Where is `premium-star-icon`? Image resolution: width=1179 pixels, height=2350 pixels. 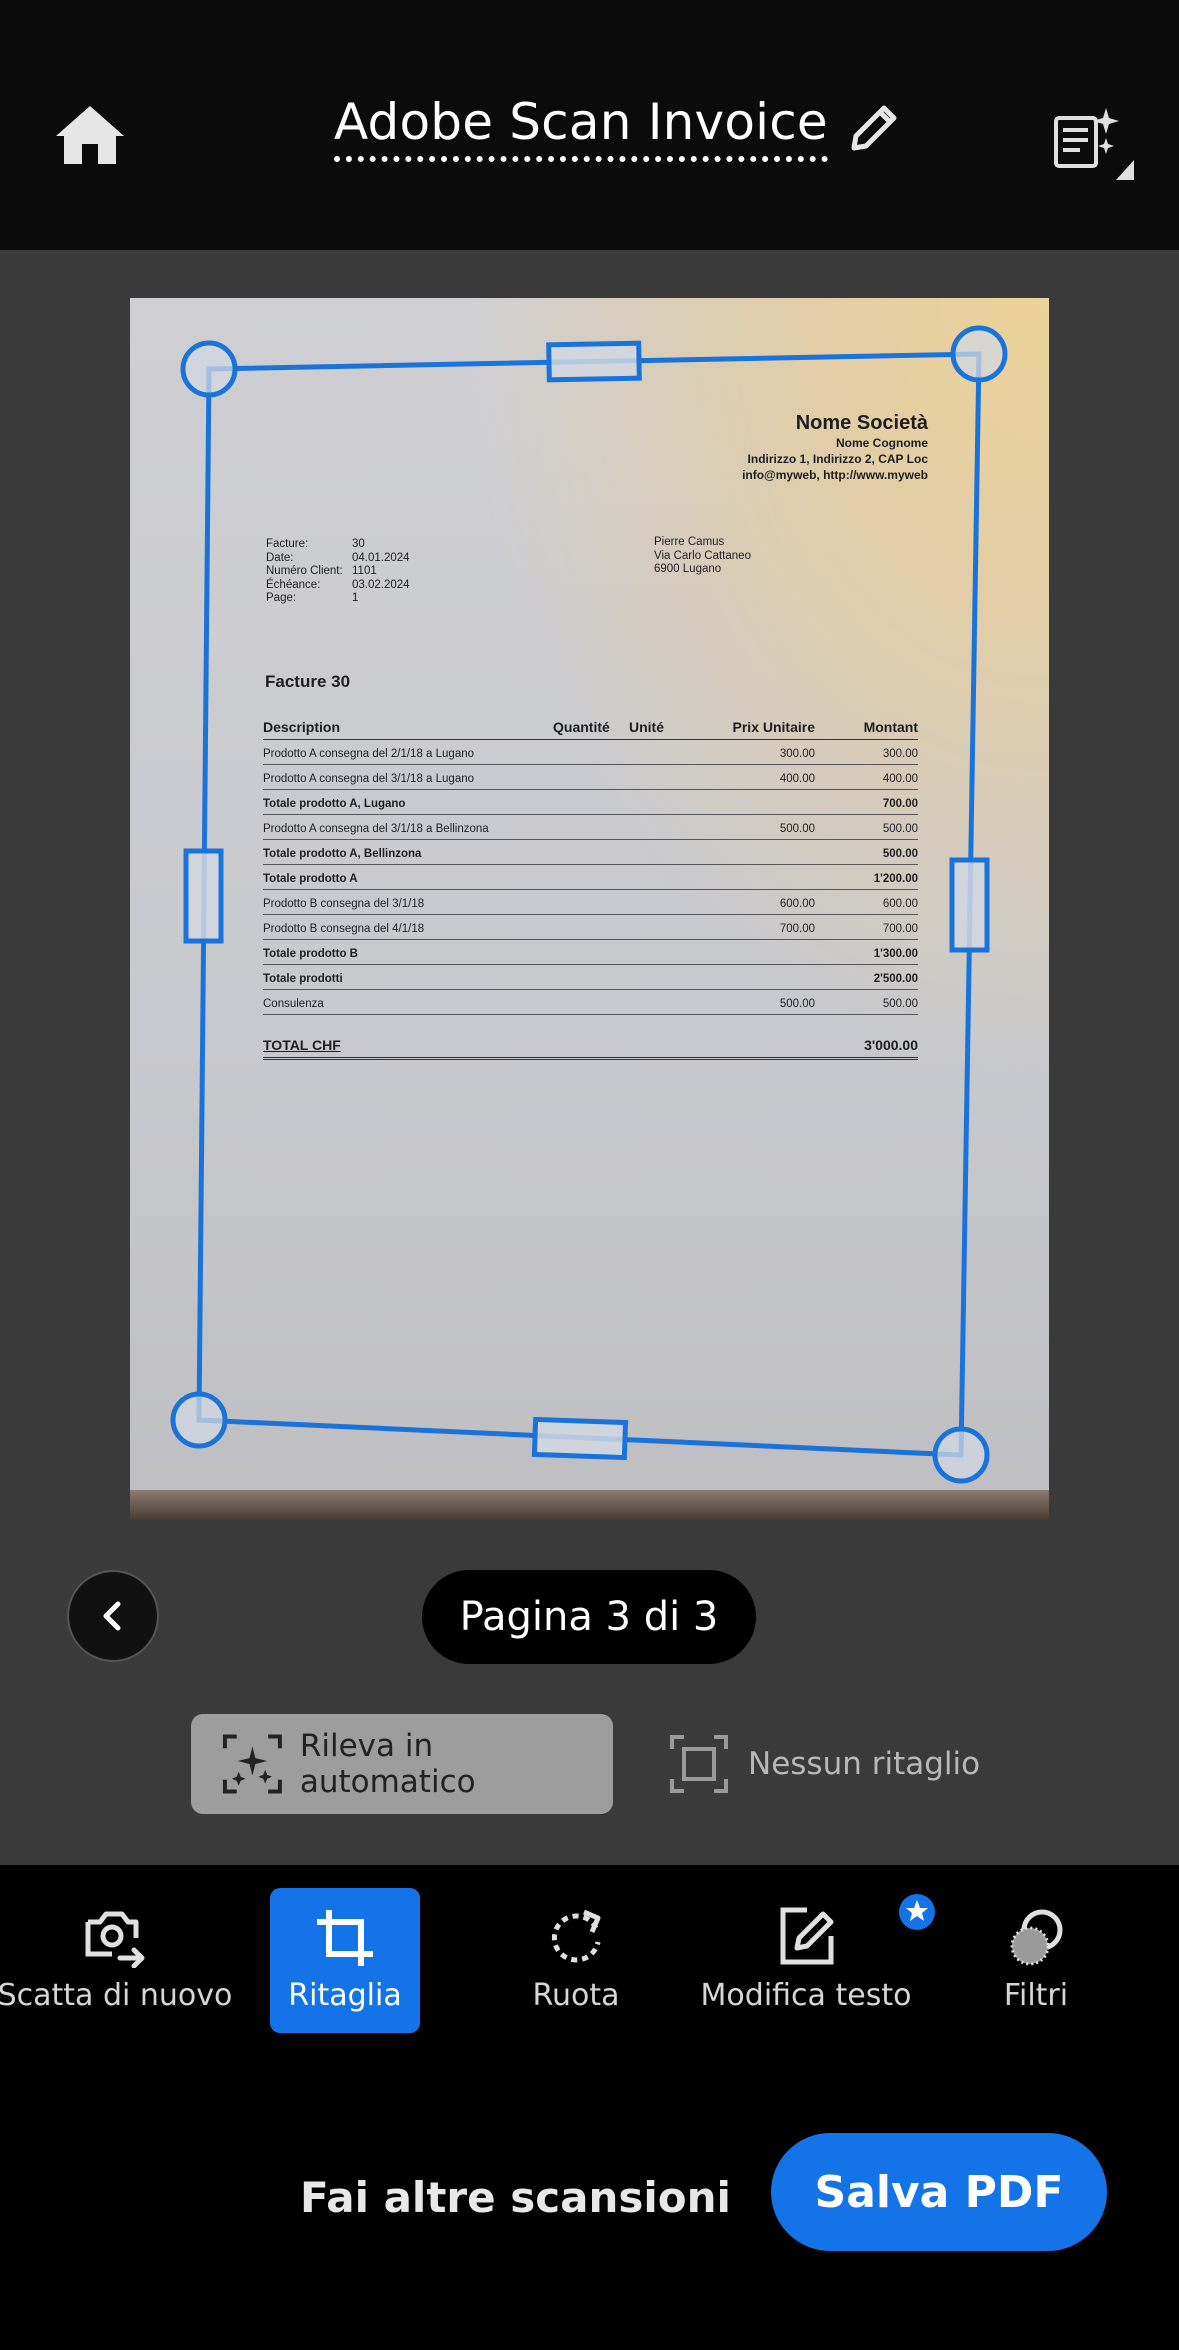
premium-star-icon is located at coordinates (917, 1912).